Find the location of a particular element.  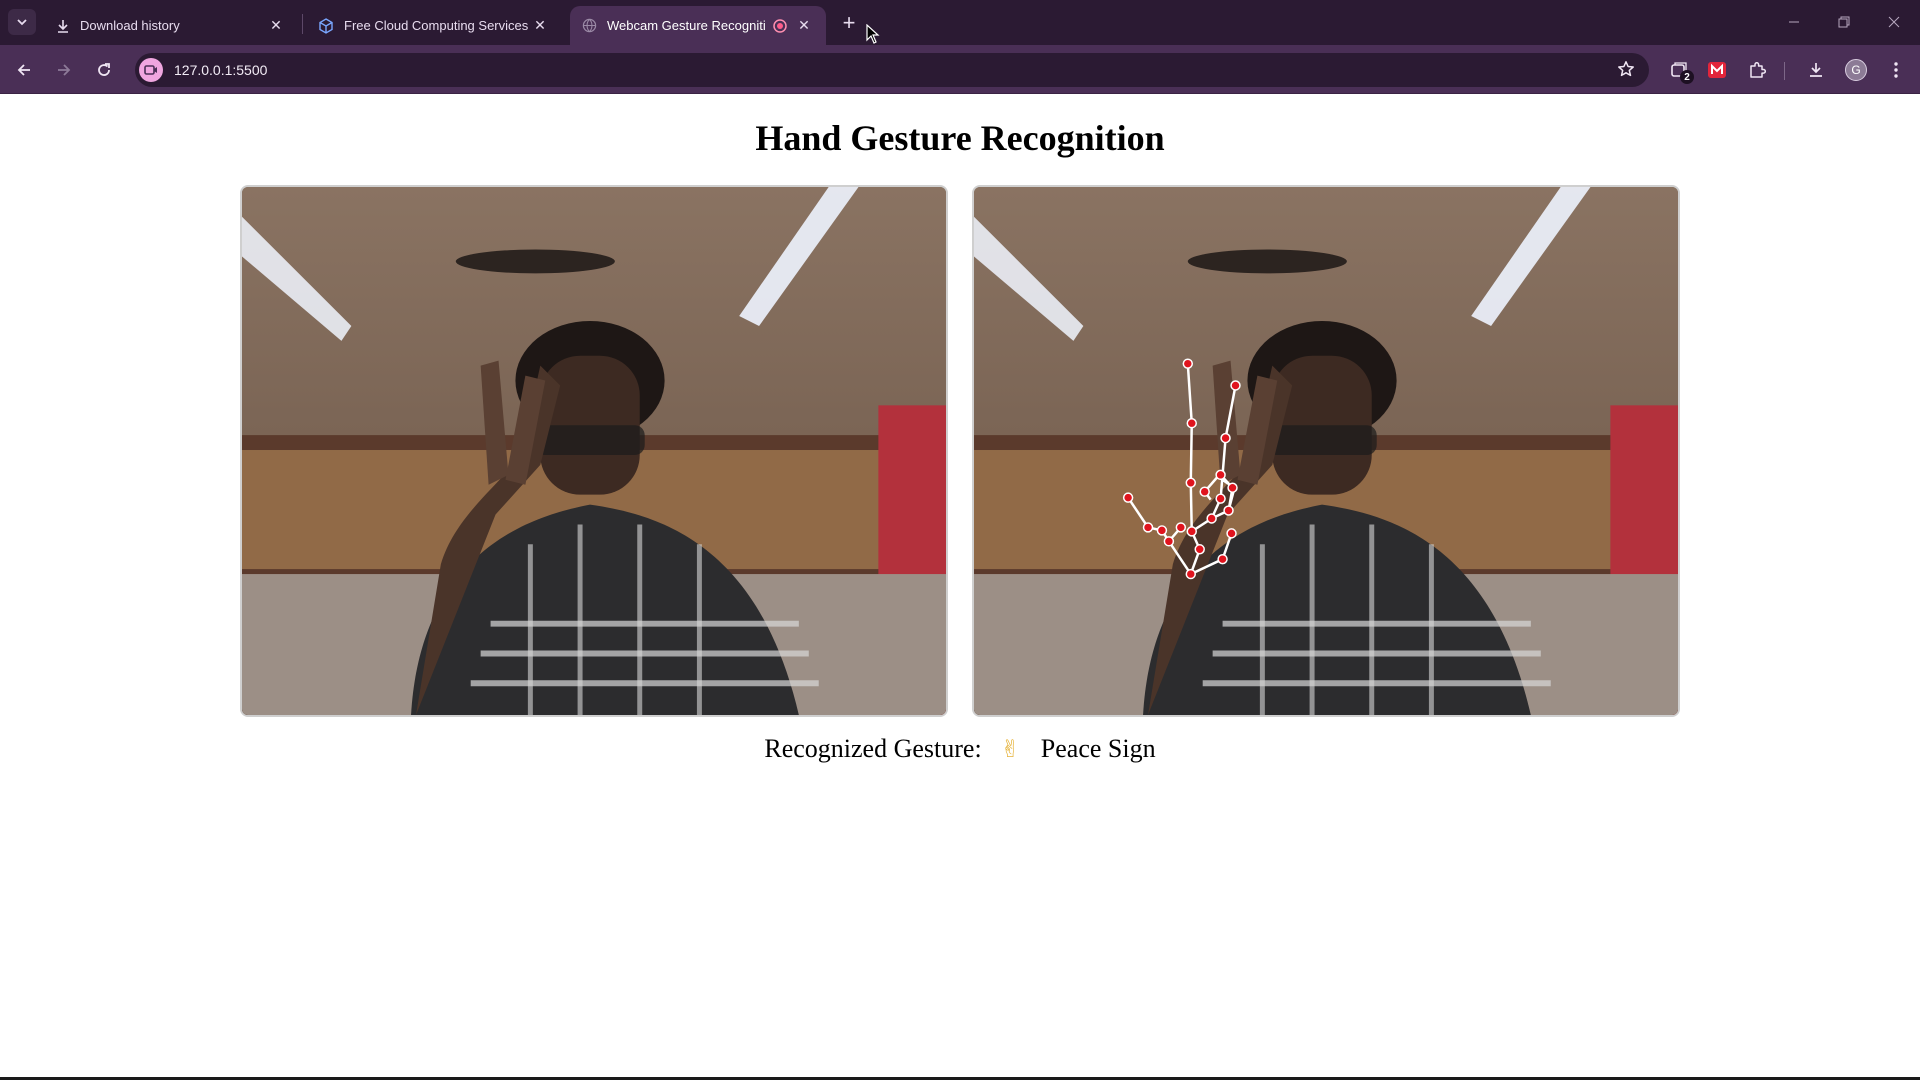

tab-download-history: Download history ✕ is located at coordinates (171, 25).